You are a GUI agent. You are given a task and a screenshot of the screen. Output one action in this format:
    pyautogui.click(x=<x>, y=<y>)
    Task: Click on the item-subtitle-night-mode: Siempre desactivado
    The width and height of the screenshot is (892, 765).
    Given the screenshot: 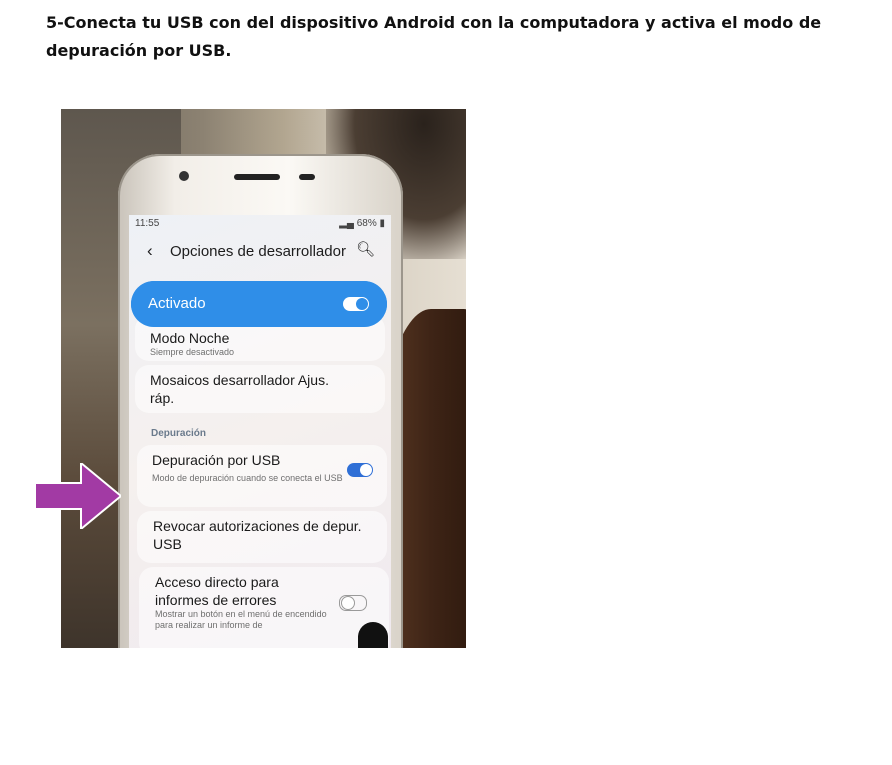 What is the action you would take?
    pyautogui.click(x=192, y=352)
    